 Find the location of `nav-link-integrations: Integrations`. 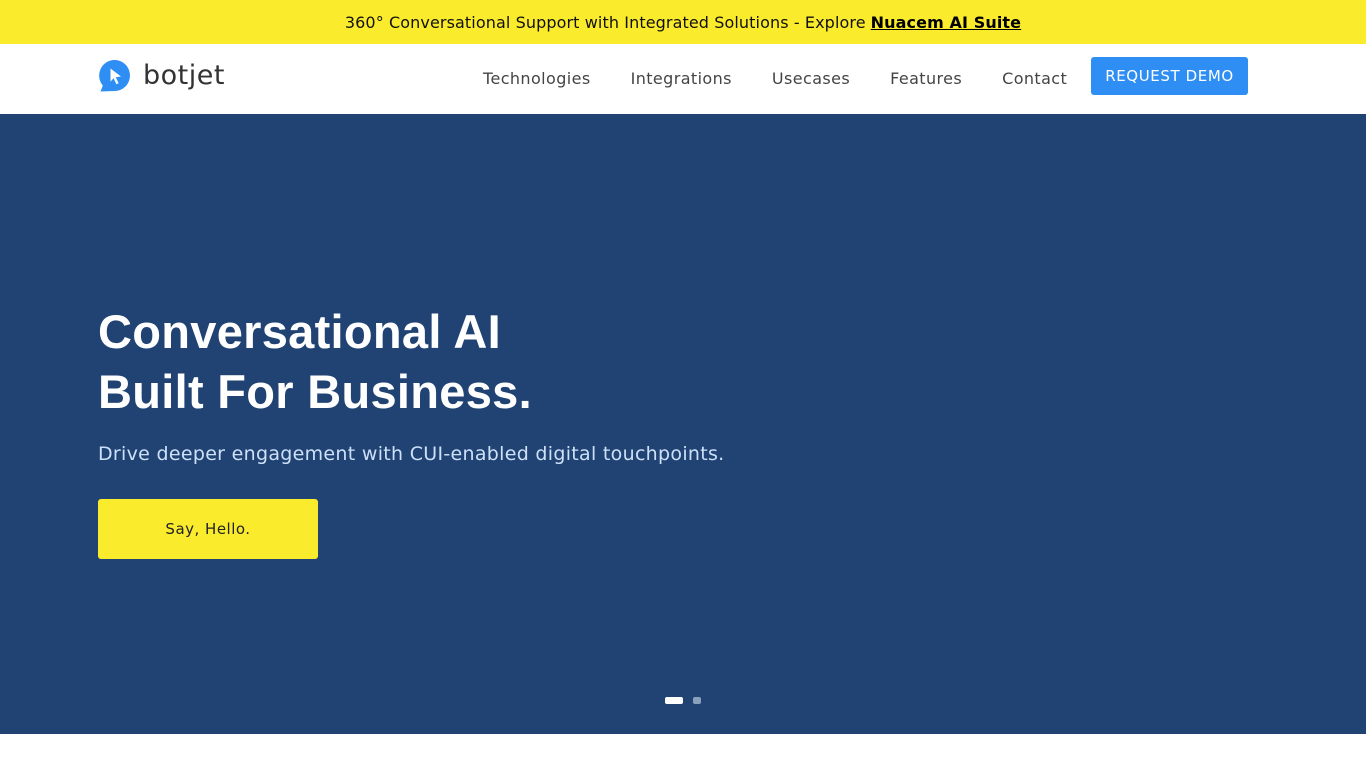

nav-link-integrations: Integrations is located at coordinates (681, 79).